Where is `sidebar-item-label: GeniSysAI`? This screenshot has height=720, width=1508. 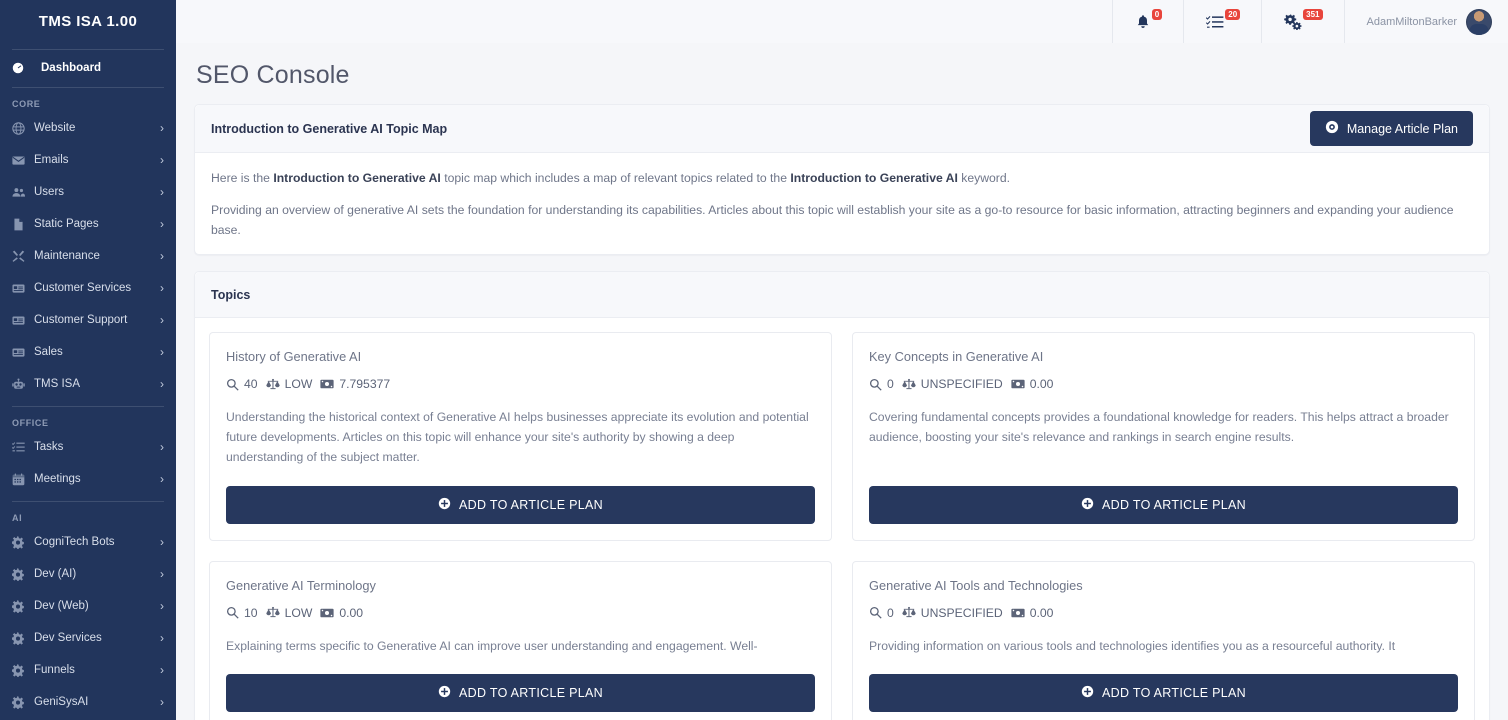 sidebar-item-label: GeniSysAI is located at coordinates (61, 702).